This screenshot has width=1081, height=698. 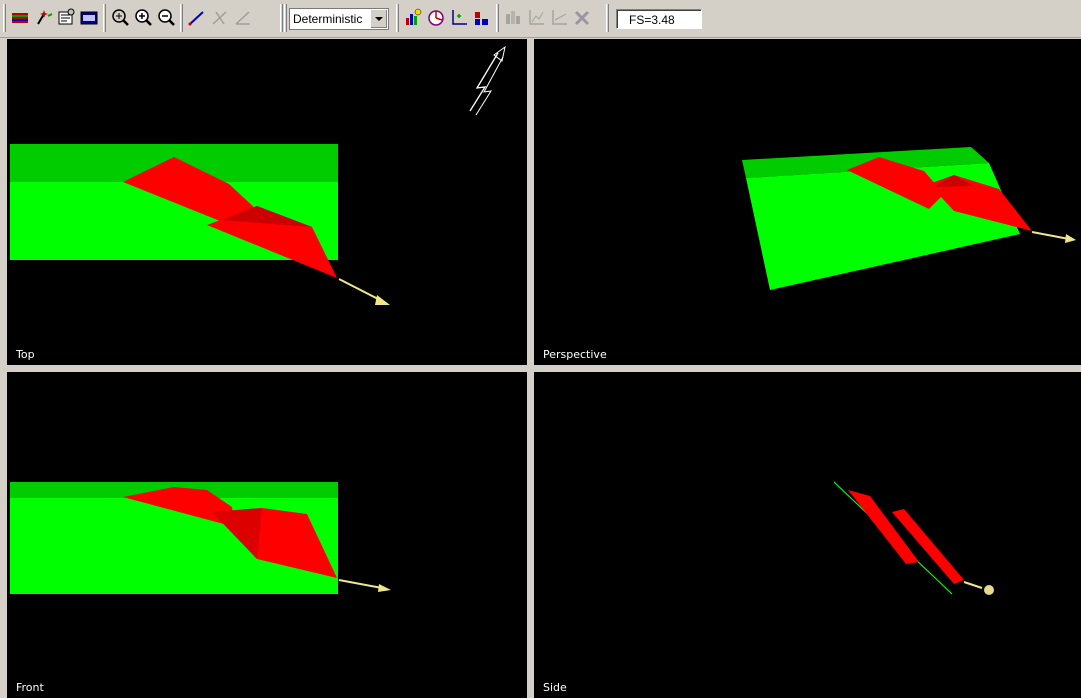 I want to click on sensitivity-icon, so click(x=436, y=17).